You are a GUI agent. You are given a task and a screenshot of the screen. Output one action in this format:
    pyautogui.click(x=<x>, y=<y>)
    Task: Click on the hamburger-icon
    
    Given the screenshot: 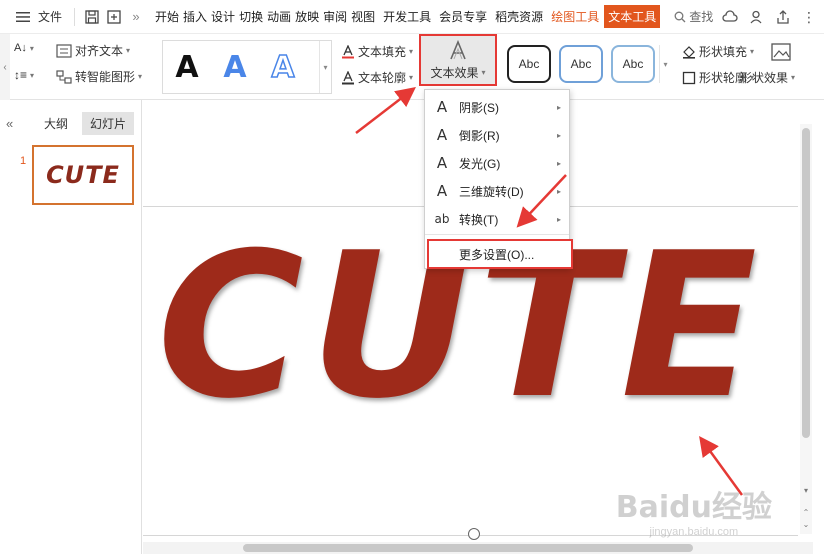 What is the action you would take?
    pyautogui.click(x=23, y=17)
    